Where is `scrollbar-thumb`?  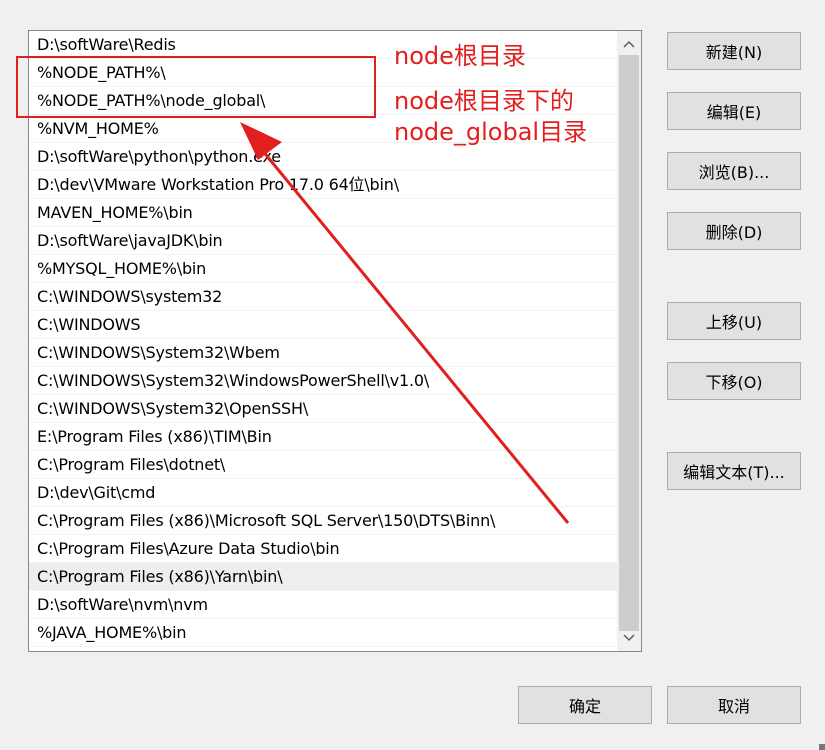 scrollbar-thumb is located at coordinates (629, 343).